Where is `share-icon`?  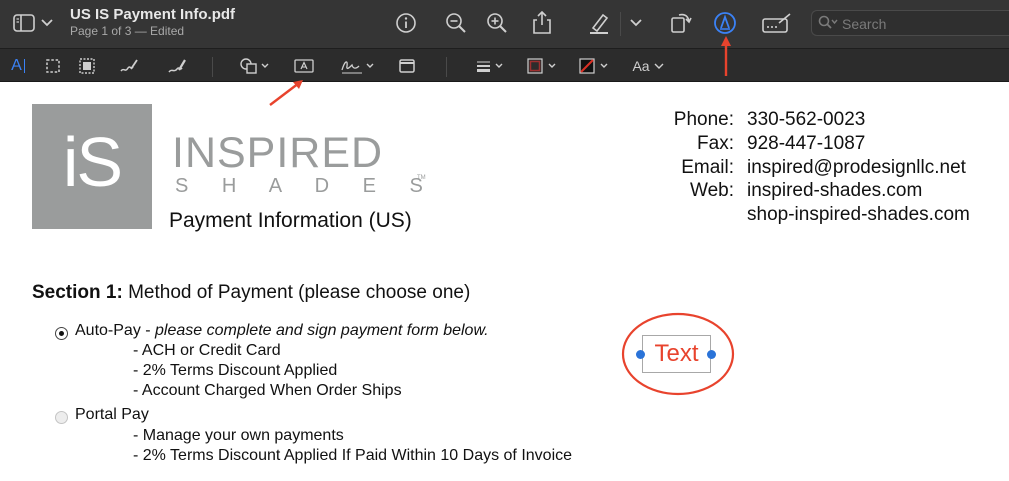 share-icon is located at coordinates (542, 22).